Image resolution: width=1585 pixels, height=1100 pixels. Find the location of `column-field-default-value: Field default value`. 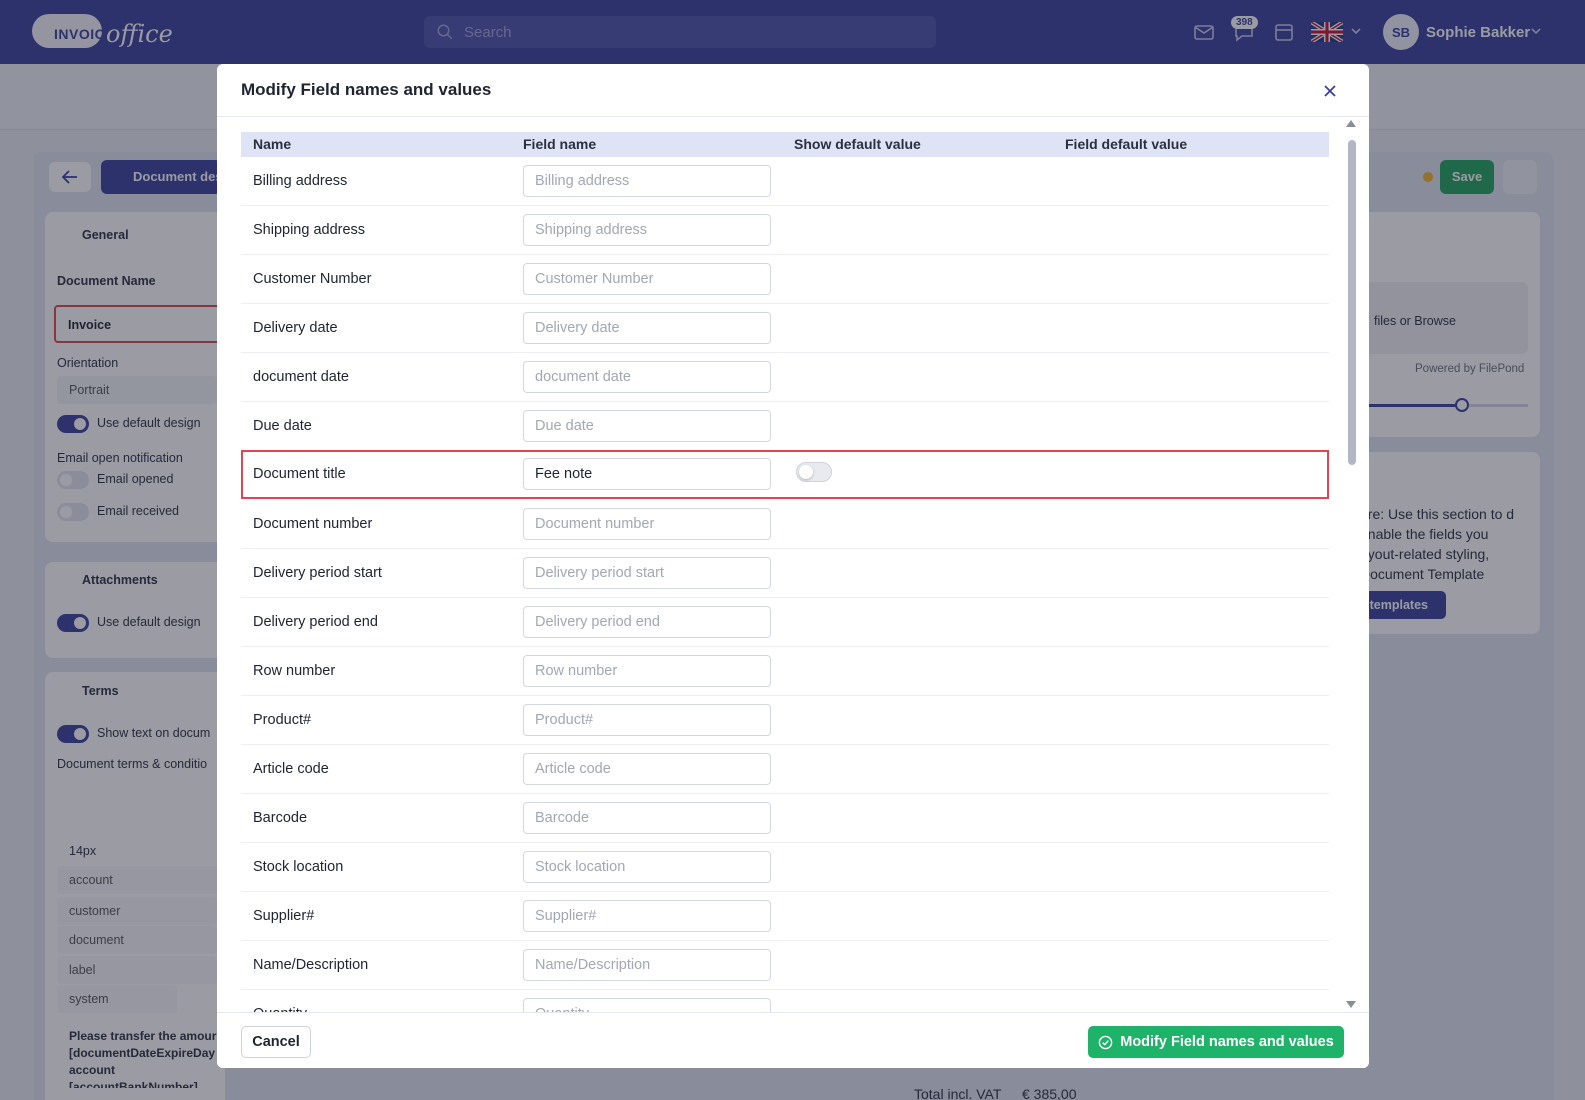

column-field-default-value: Field default value is located at coordinates (1126, 144).